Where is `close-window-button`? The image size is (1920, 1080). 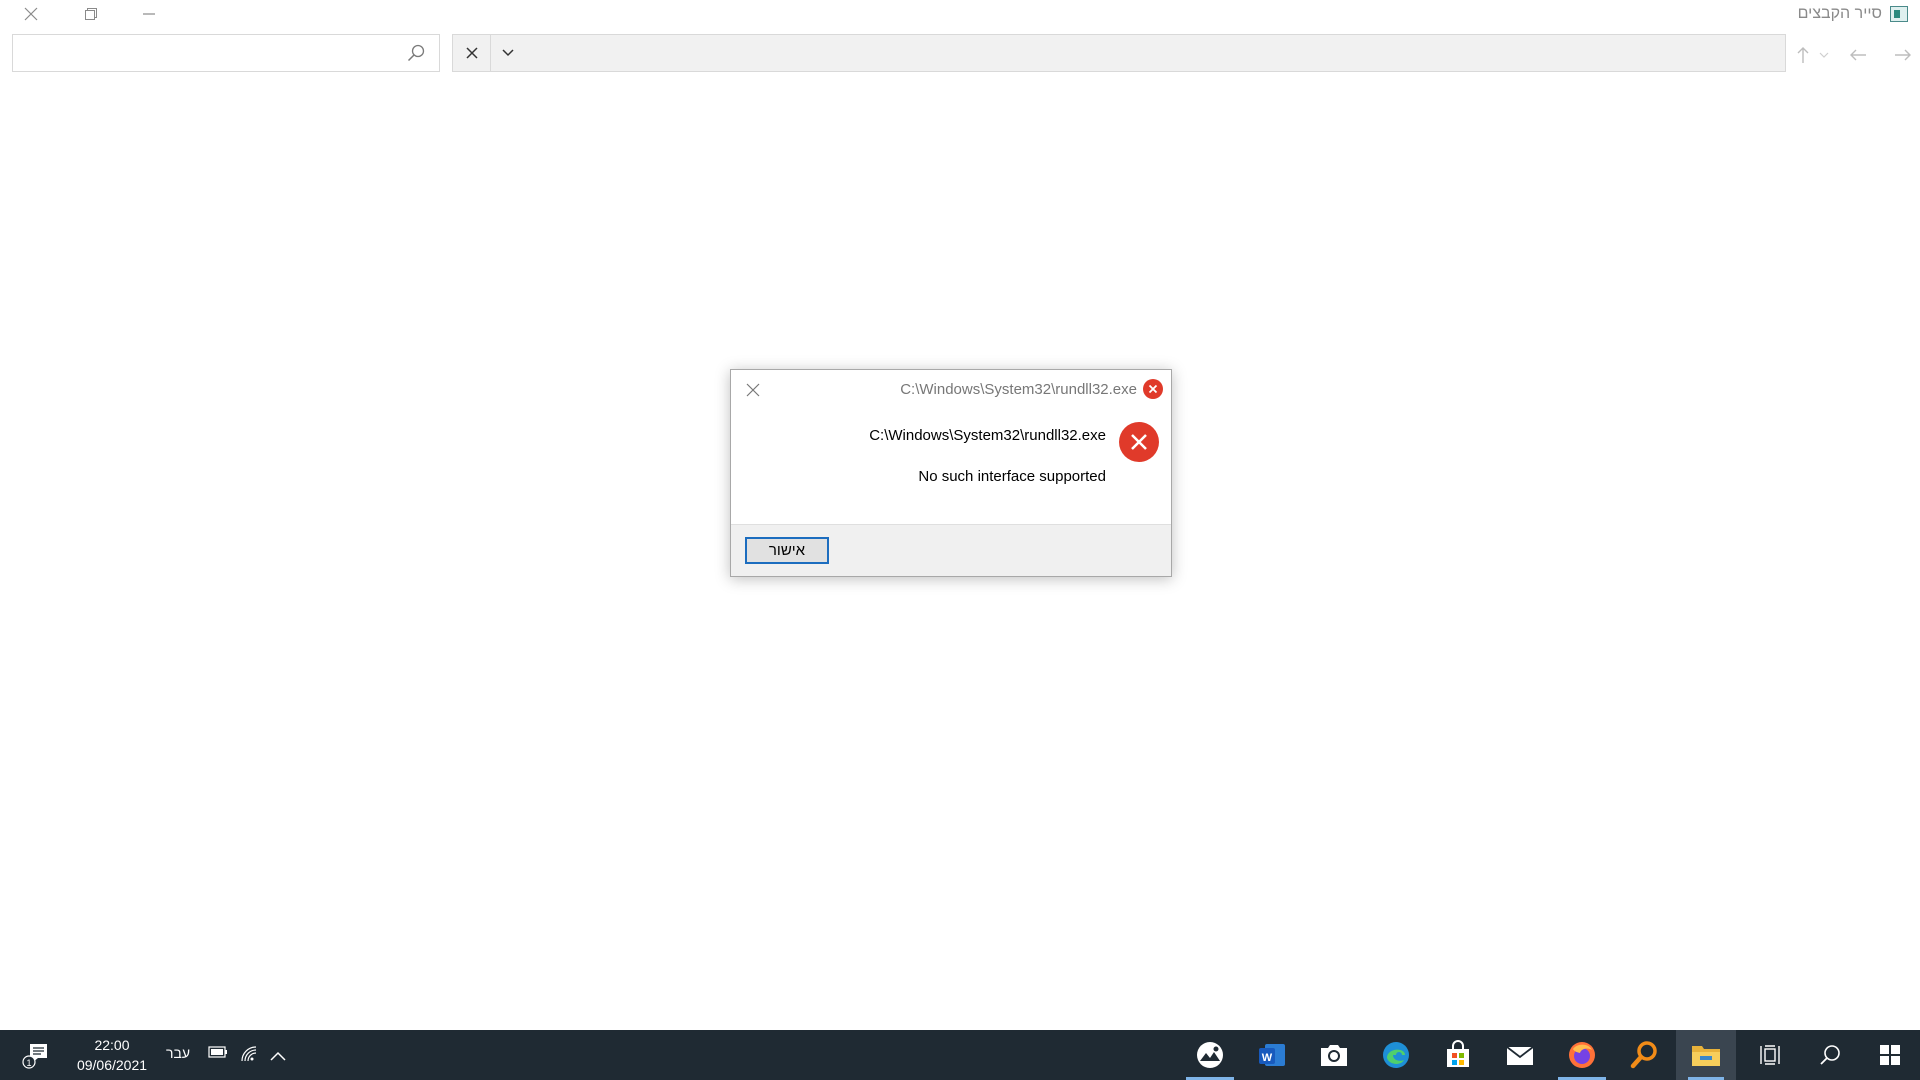 close-window-button is located at coordinates (31, 14).